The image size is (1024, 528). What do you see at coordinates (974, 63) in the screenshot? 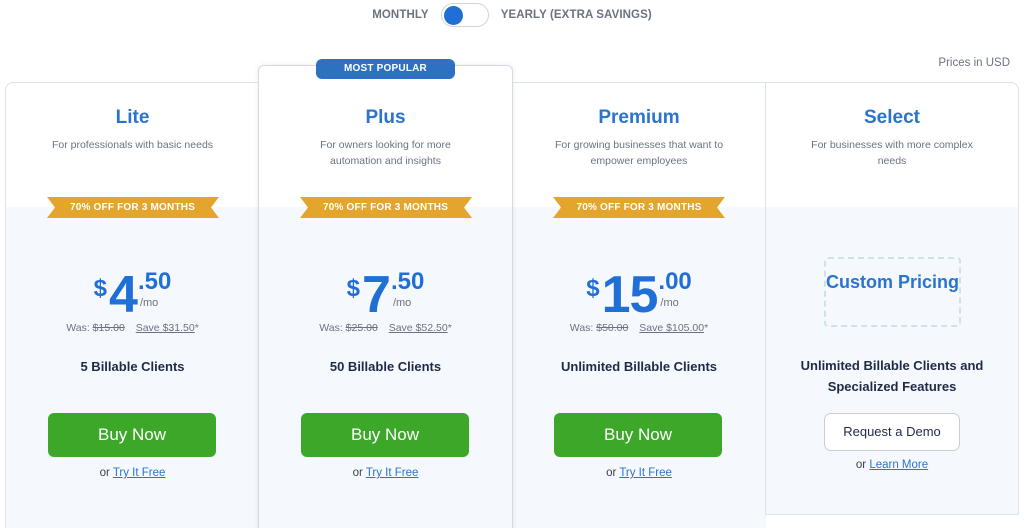
I see `currency-note: Prices in USD` at bounding box center [974, 63].